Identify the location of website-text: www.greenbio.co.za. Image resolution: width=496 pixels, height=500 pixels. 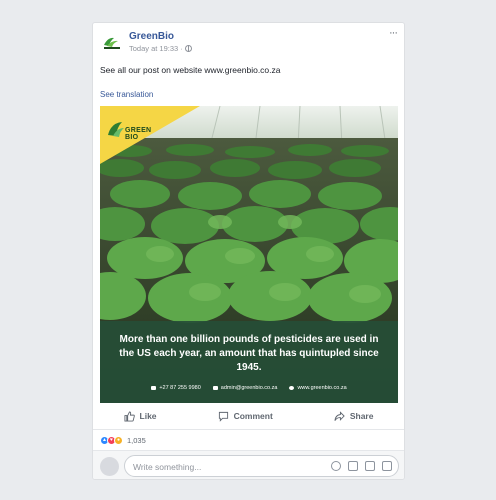
(322, 388).